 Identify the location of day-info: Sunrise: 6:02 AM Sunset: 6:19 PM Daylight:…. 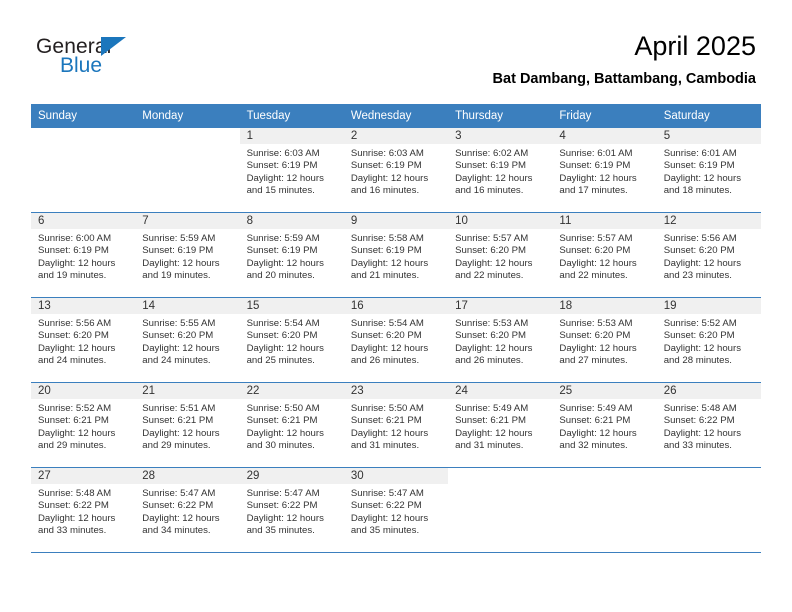
(500, 171).